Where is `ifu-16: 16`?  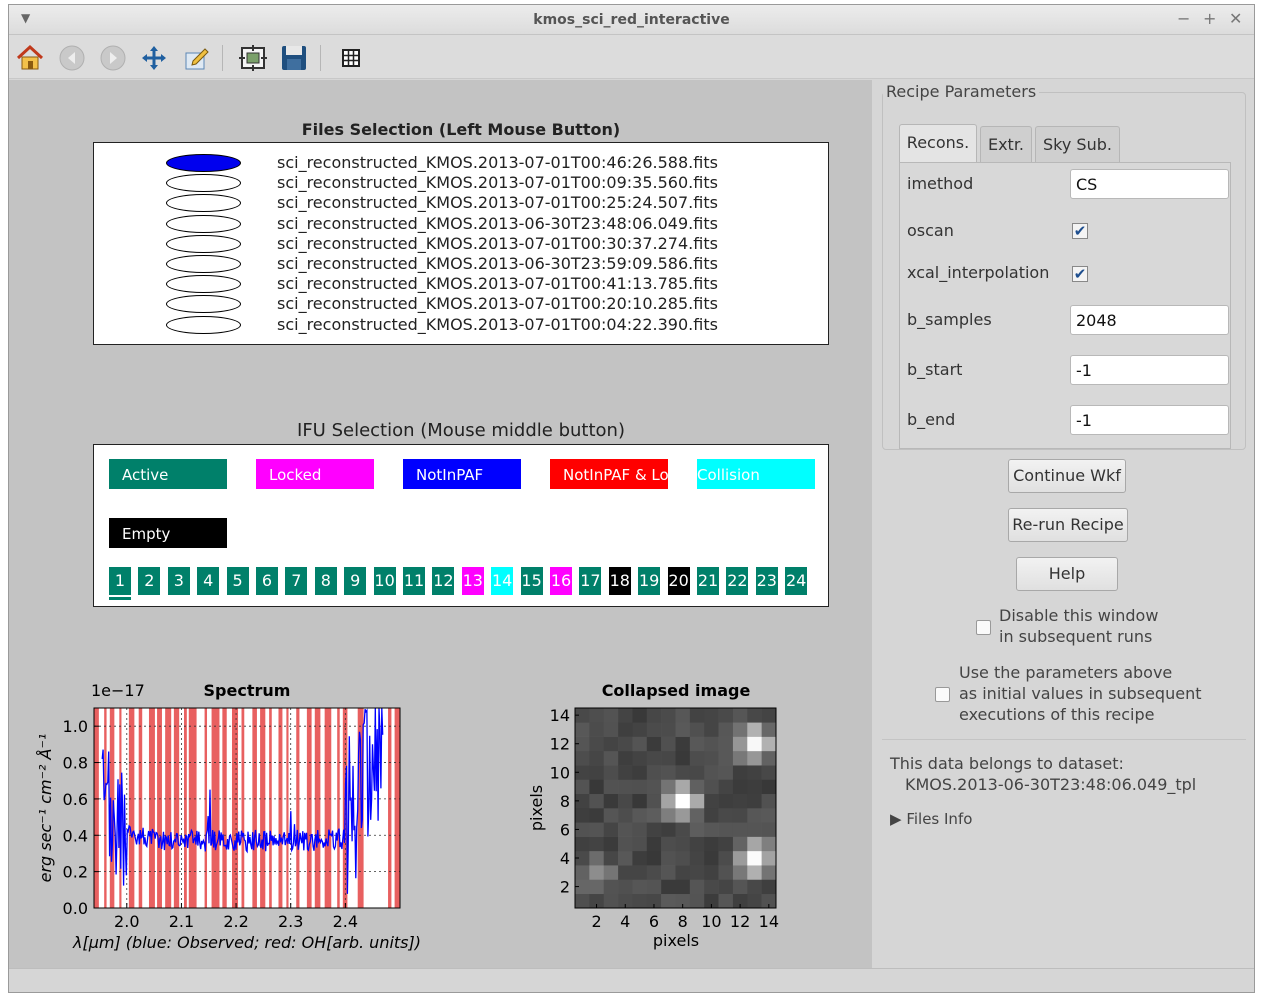
ifu-16: 16 is located at coordinates (561, 581).